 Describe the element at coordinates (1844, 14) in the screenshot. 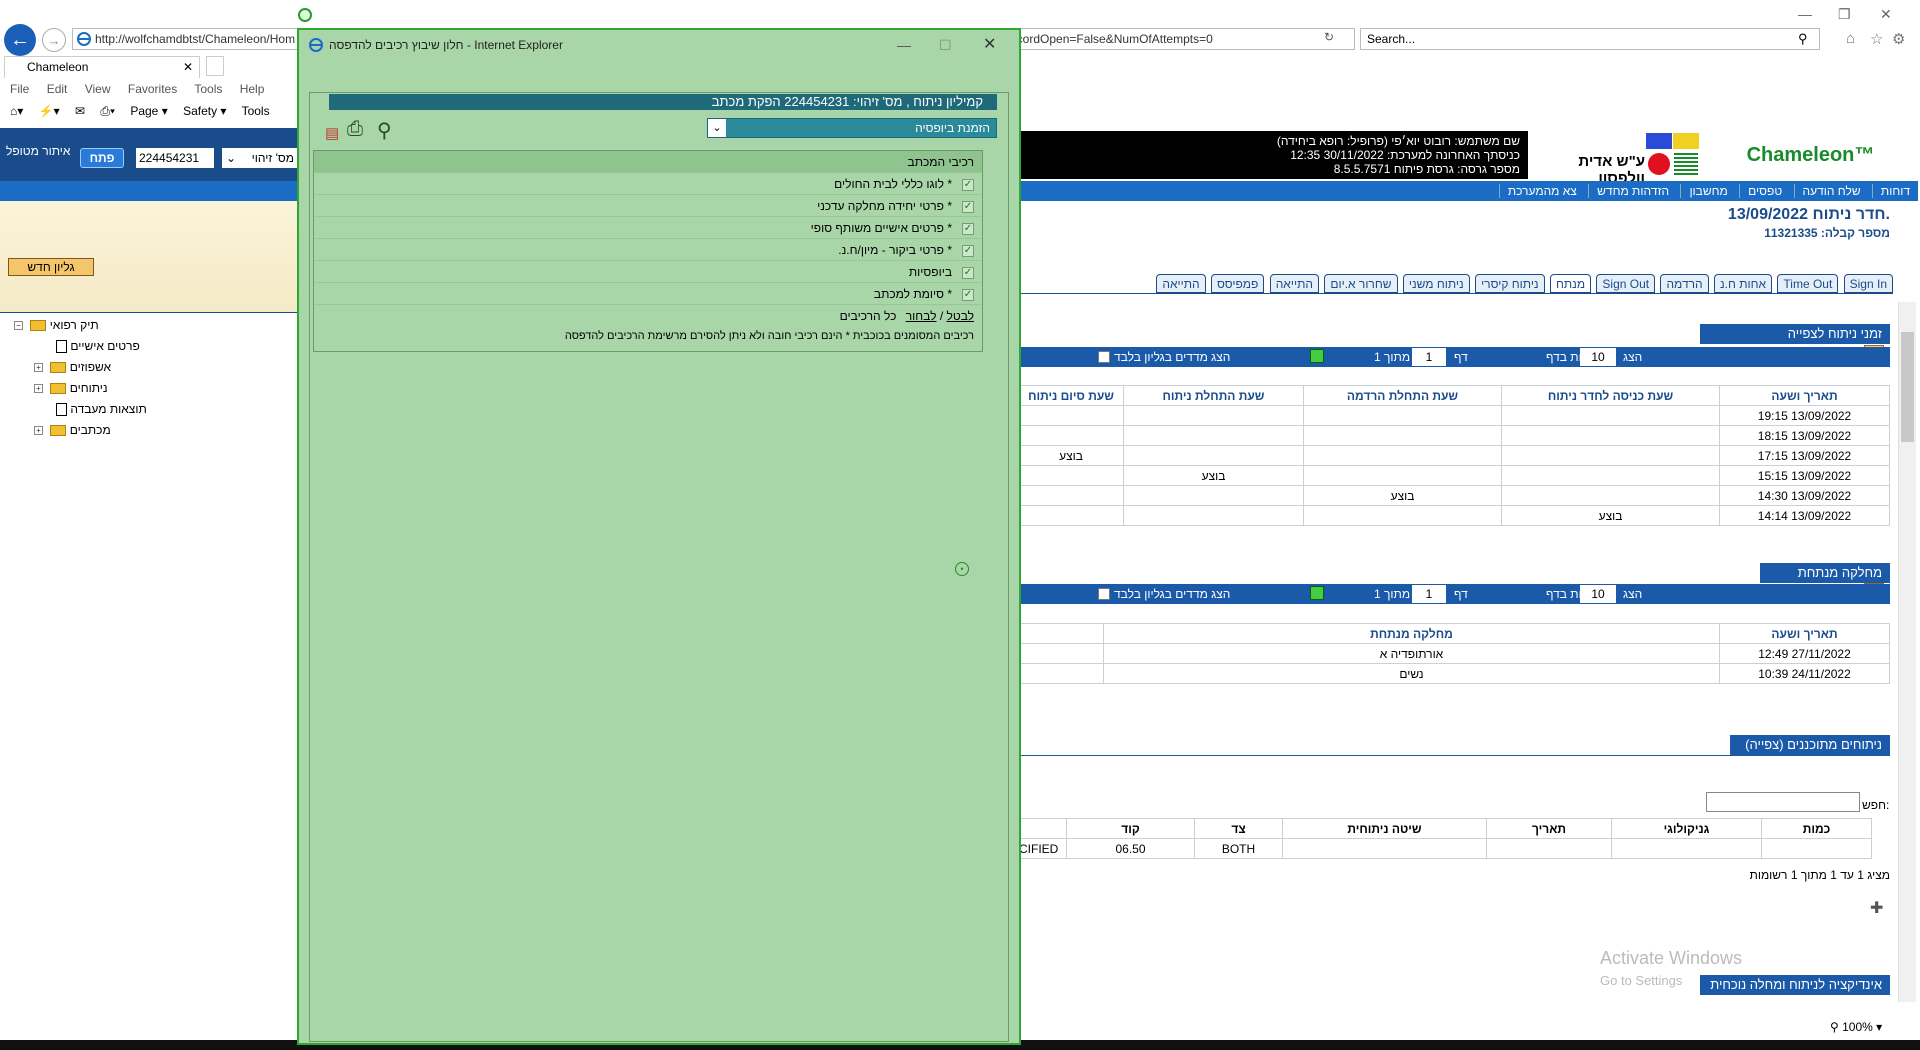

I see `restore-icon: ❐` at that location.